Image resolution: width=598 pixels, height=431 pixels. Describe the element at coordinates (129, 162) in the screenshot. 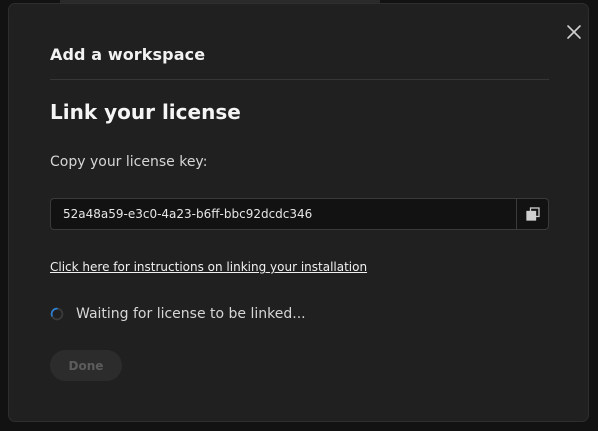

I see `license-key-label: Copy your license key:` at that location.